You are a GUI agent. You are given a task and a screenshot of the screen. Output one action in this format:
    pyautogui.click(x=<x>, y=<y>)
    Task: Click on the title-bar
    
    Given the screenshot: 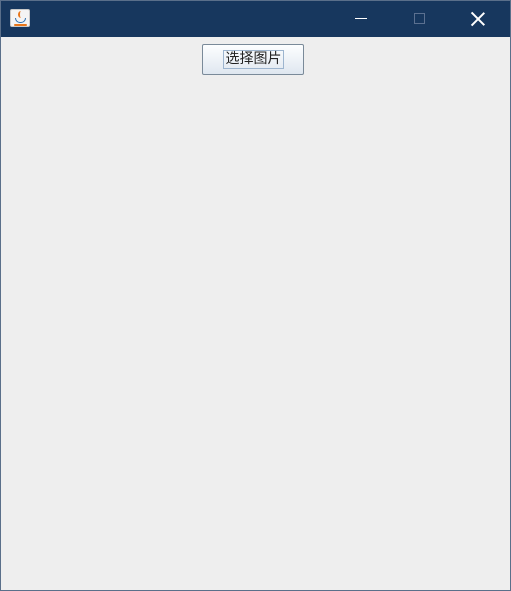 What is the action you would take?
    pyautogui.click(x=255, y=19)
    